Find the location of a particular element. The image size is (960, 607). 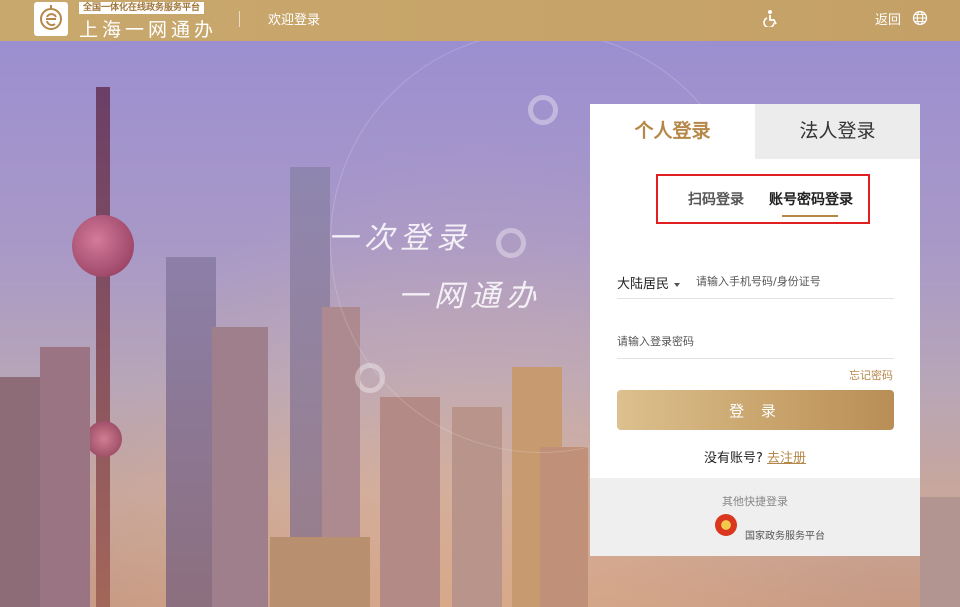

back-link: 返回 is located at coordinates (888, 18).